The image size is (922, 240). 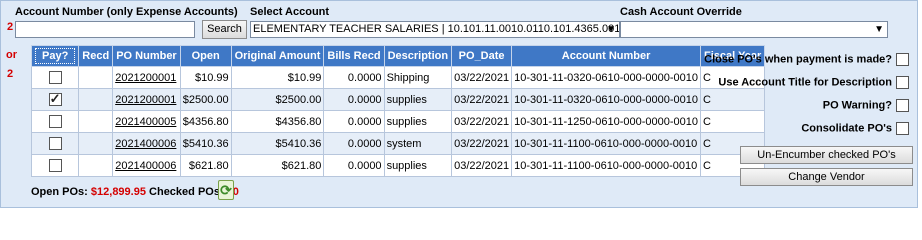 What do you see at coordinates (846, 128) in the screenshot?
I see `consolidate-label: Consolidate PO's` at bounding box center [846, 128].